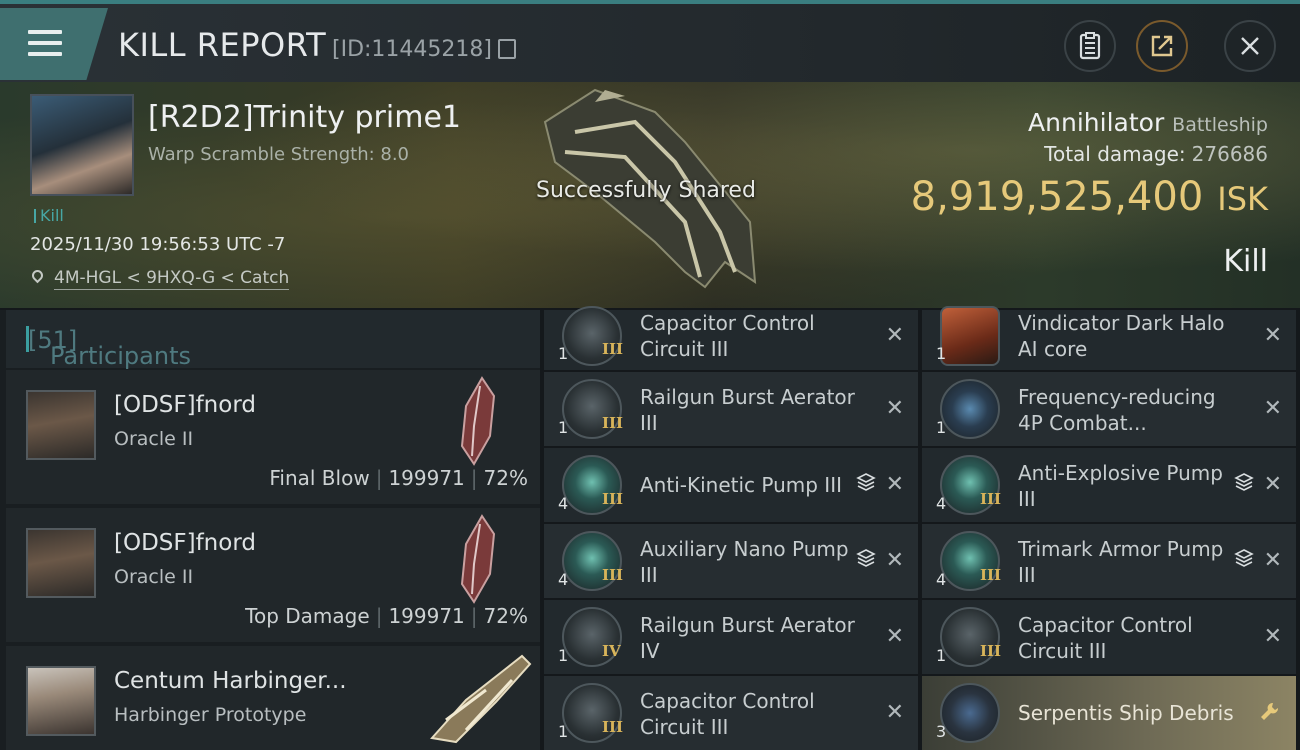  What do you see at coordinates (210, 715) in the screenshot?
I see `participant-ship: Harbinger Prototype` at bounding box center [210, 715].